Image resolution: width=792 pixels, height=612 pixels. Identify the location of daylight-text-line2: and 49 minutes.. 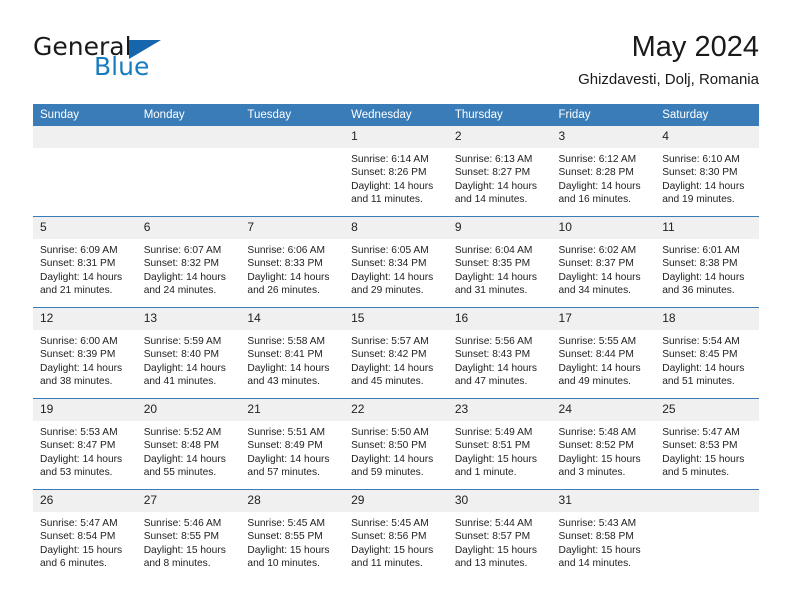
(595, 381).